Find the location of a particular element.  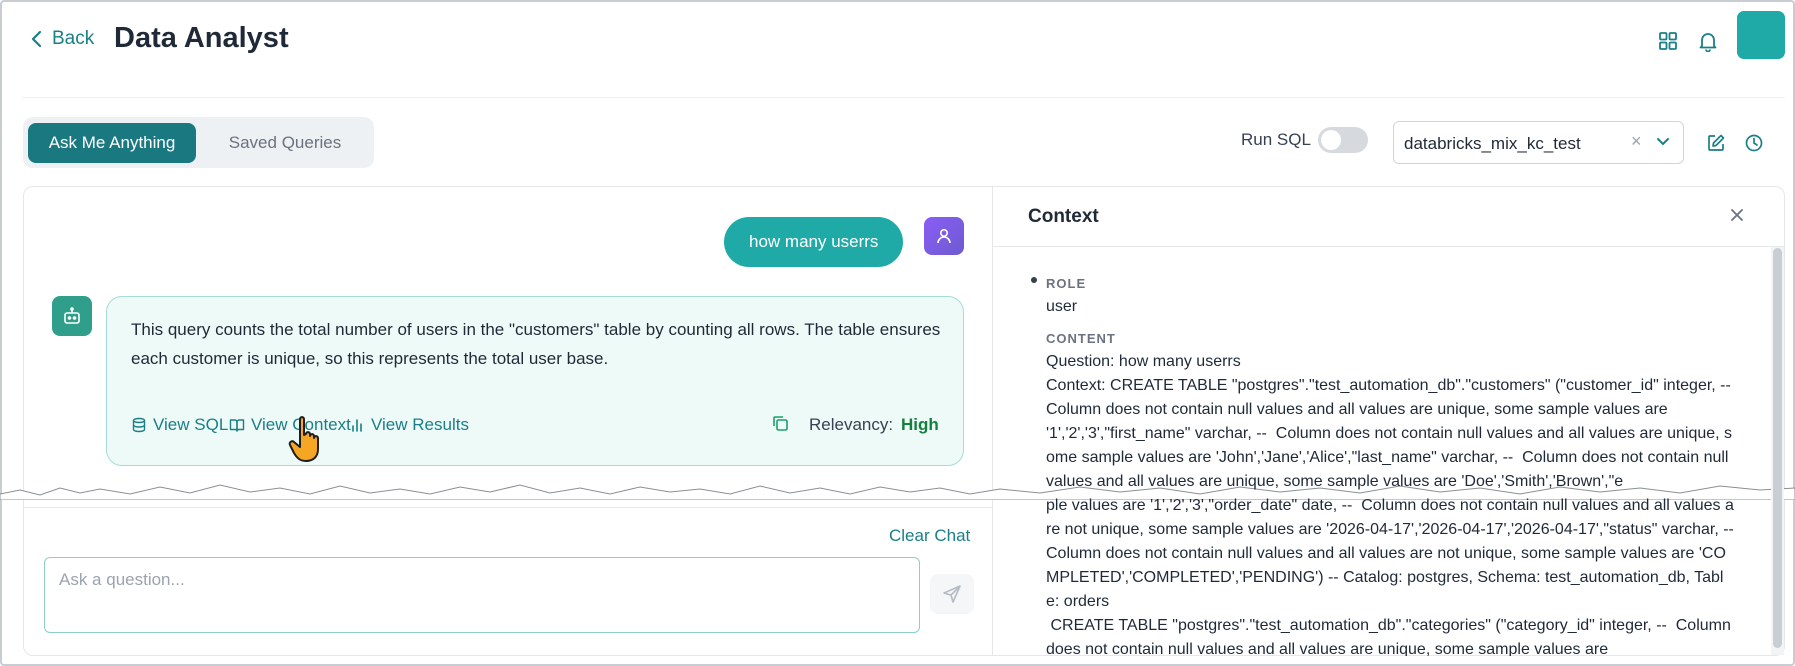

send-icon is located at coordinates (952, 594).